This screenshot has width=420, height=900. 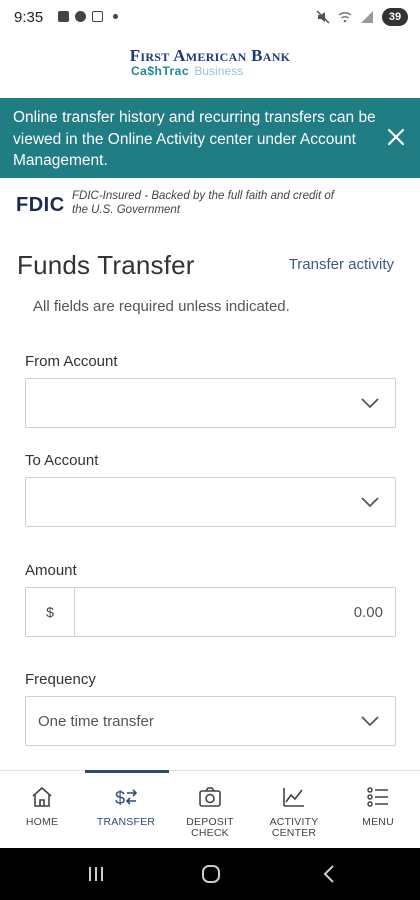 What do you see at coordinates (42, 796) in the screenshot?
I see `home-icon` at bounding box center [42, 796].